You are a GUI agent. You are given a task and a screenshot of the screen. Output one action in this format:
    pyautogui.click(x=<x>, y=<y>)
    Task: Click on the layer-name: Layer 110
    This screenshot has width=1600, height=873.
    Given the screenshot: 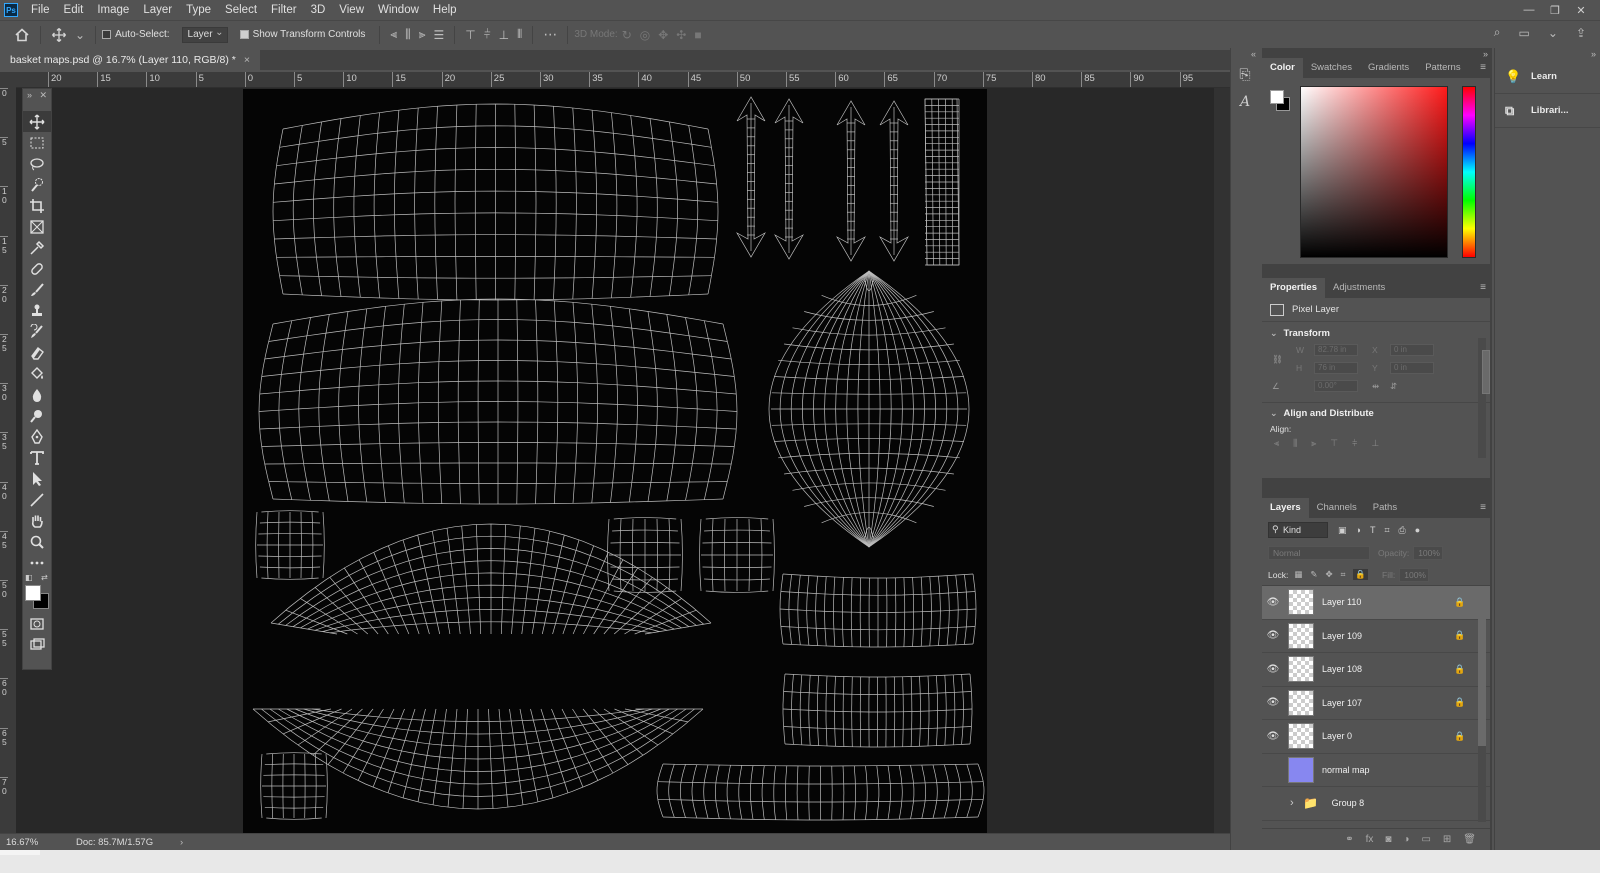 What is the action you would take?
    pyautogui.click(x=1387, y=602)
    